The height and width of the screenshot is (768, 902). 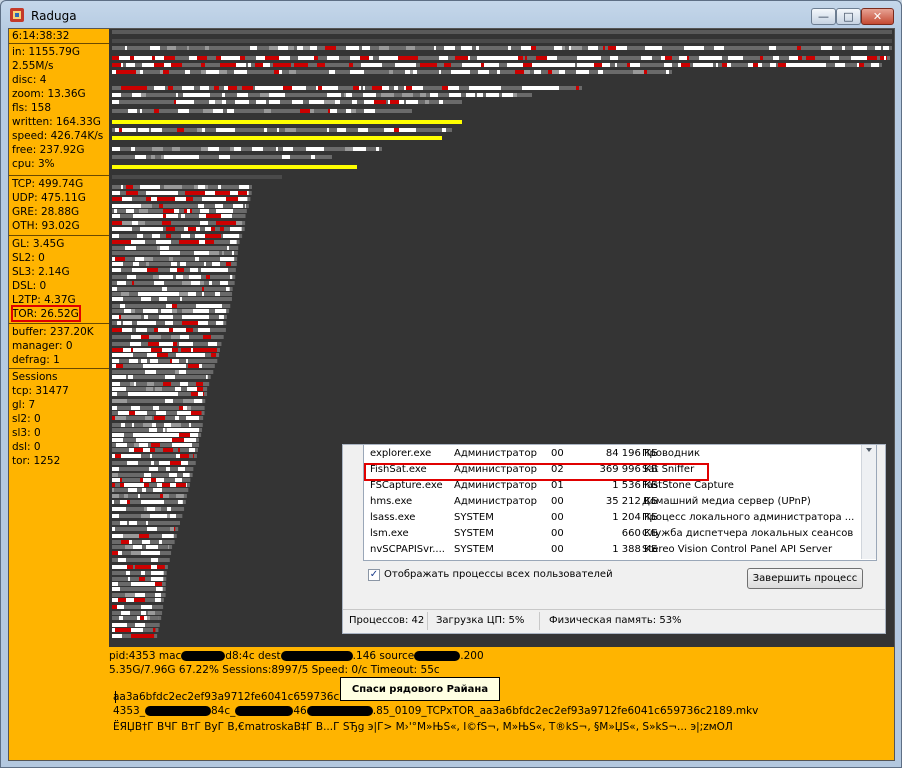 I want to click on status-divider, so click(x=539, y=621).